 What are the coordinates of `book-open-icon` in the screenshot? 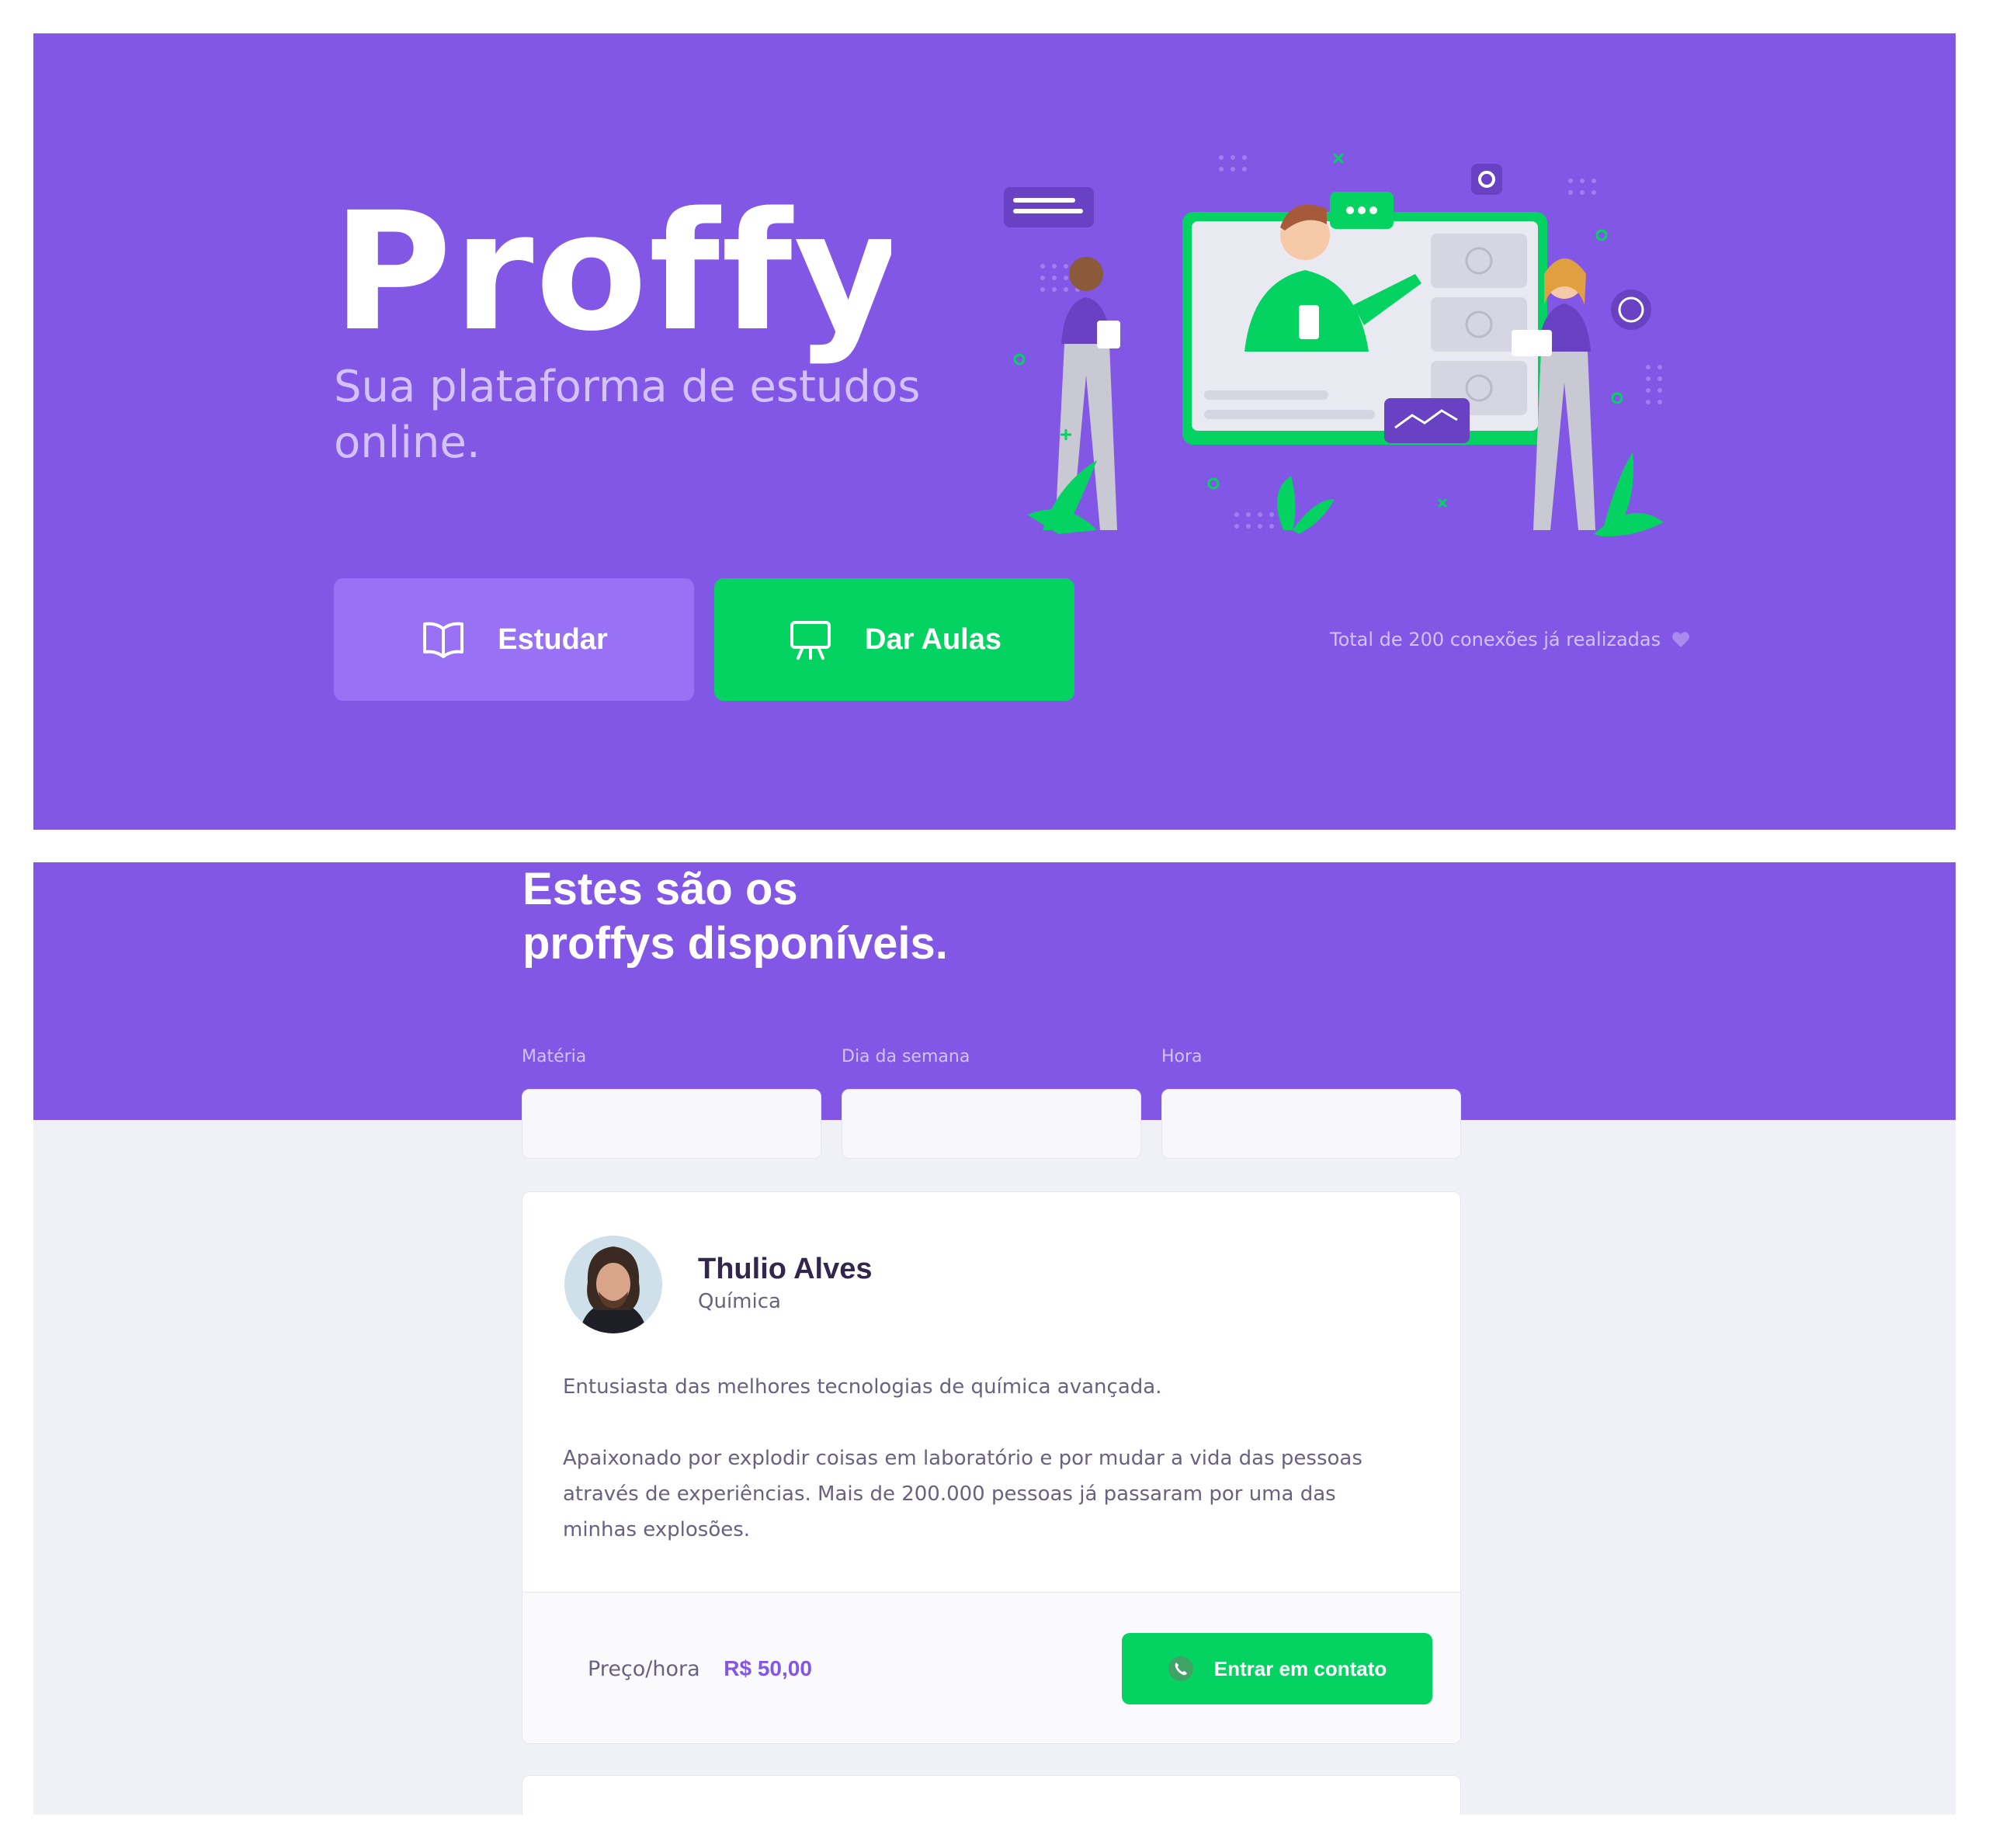 It's located at (443, 640).